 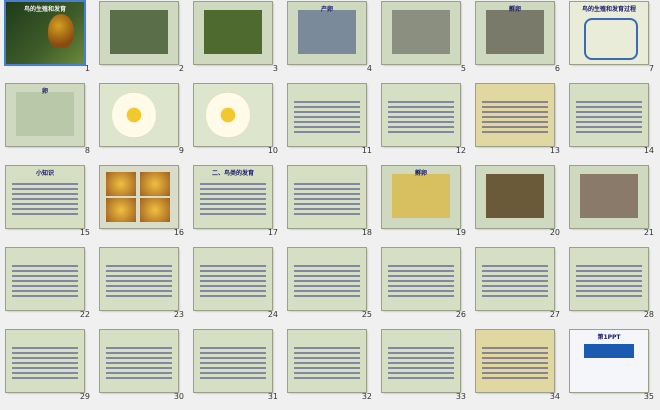 I want to click on slide-thumbnail-cell: 27, so click(x=518, y=285).